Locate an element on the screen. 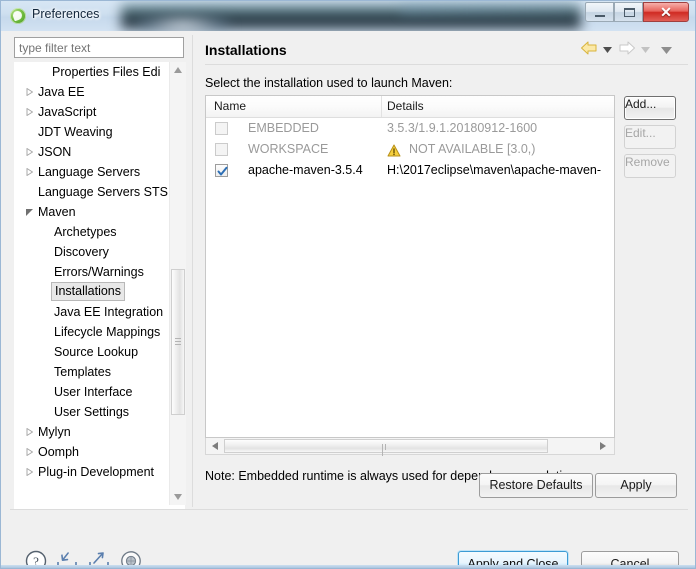  minimize-icon is located at coordinates (600, 16).